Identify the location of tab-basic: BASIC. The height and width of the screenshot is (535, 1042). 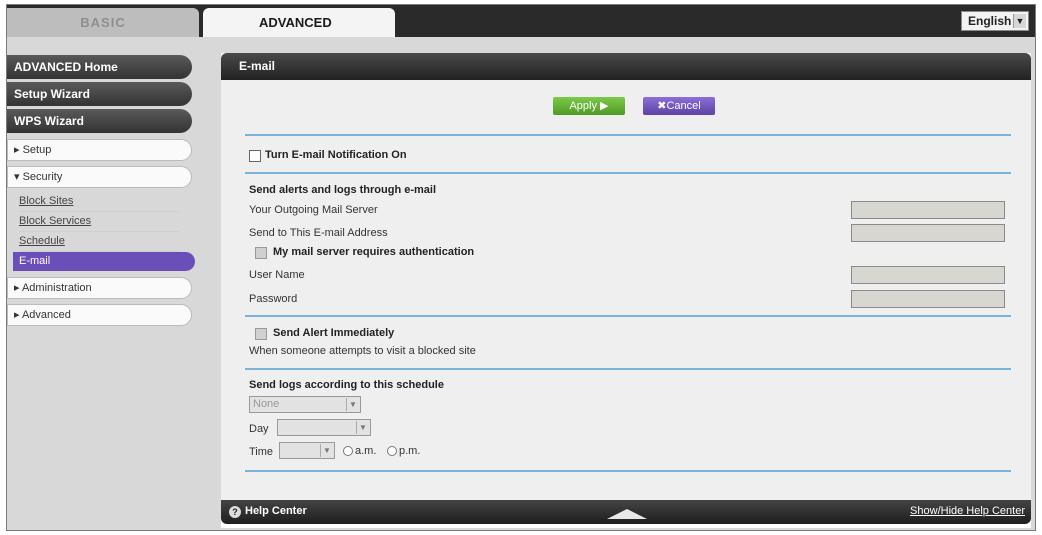
(103, 22).